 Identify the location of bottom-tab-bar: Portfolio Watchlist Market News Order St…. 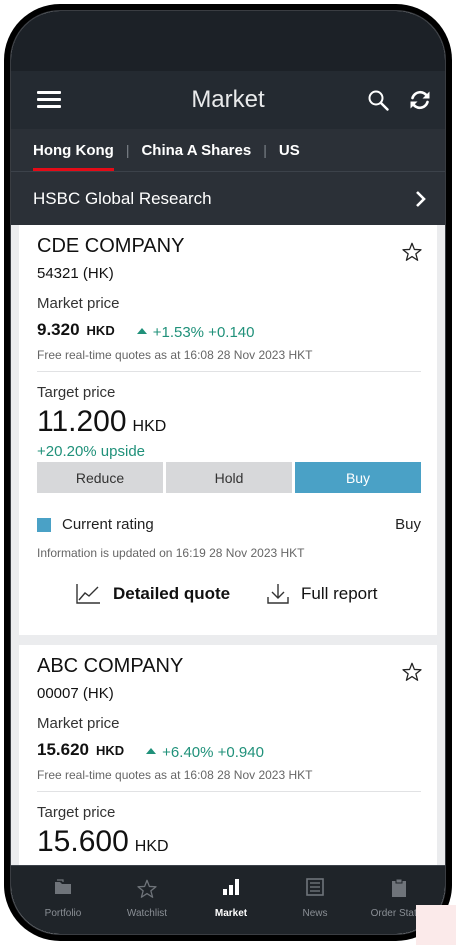
(228, 899).